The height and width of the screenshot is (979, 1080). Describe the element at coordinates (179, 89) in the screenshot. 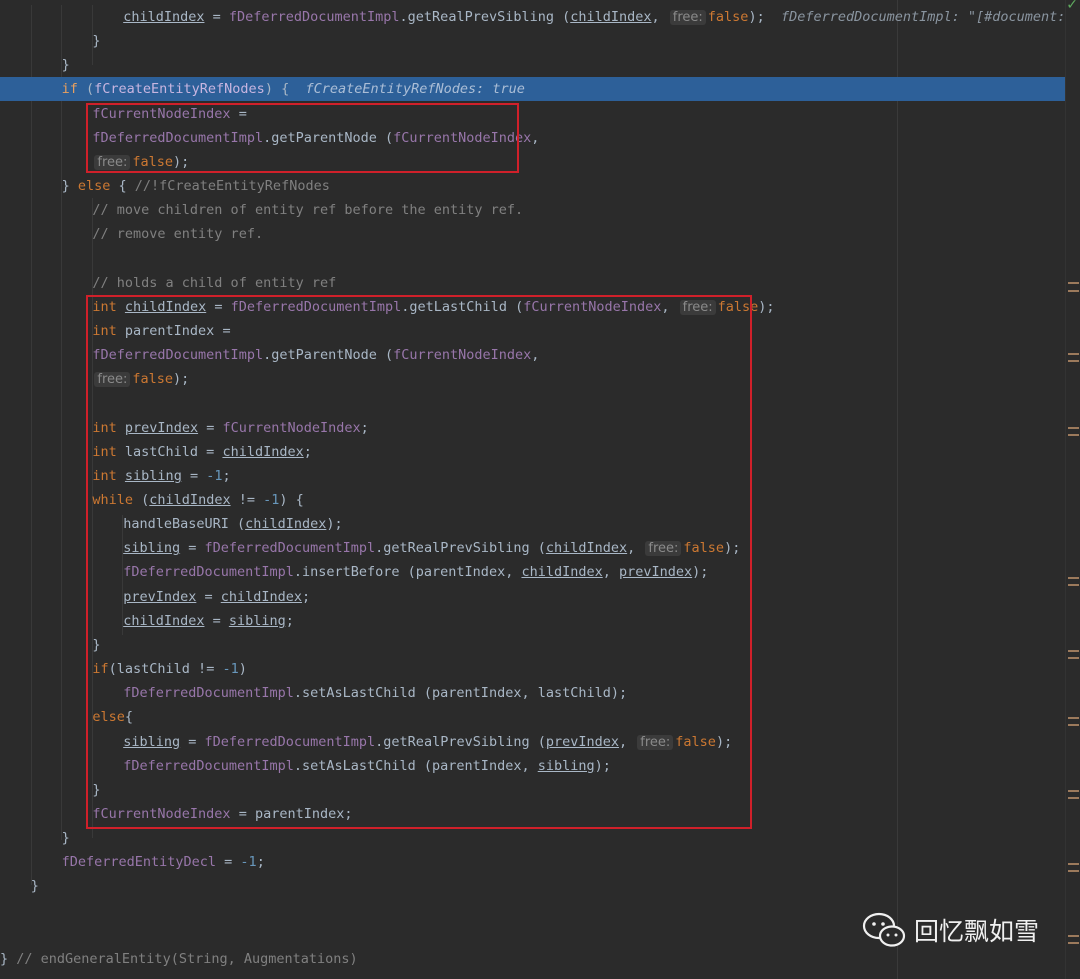

I see `code-token: fCreateEntityRefNodes` at that location.